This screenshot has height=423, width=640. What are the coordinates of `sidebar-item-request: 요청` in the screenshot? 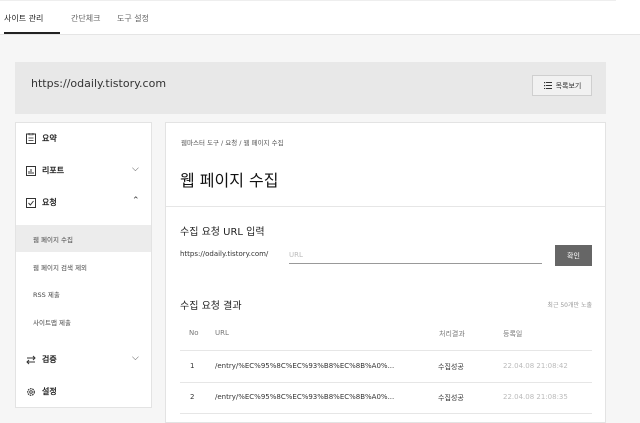 It's located at (41, 202).